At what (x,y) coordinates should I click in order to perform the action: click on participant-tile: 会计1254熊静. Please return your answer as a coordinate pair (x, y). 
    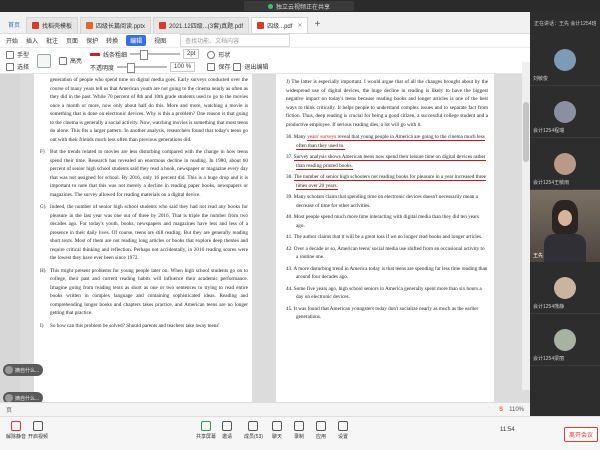
    Looking at the image, I should click on (565, 288).